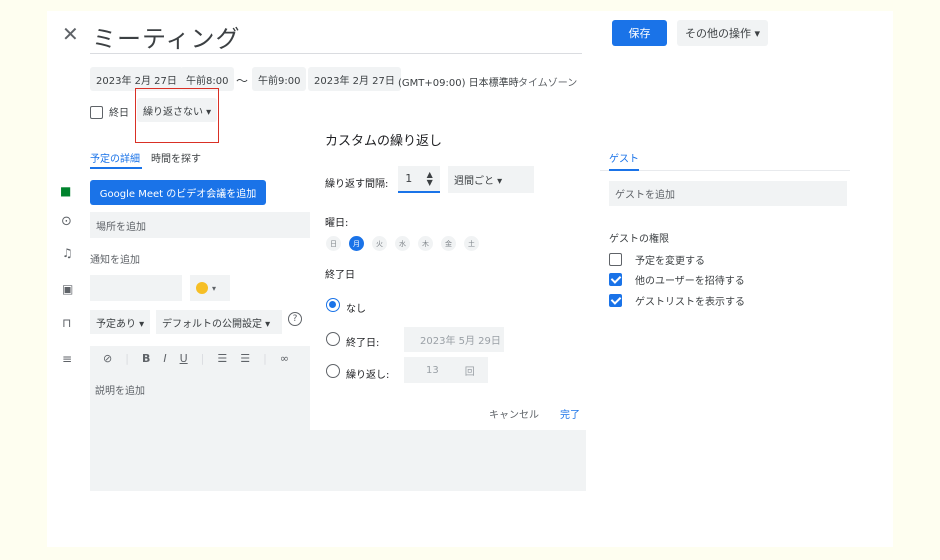 This screenshot has width=940, height=560. Describe the element at coordinates (425, 243) in the screenshot. I see `day-thursday: 木` at that location.